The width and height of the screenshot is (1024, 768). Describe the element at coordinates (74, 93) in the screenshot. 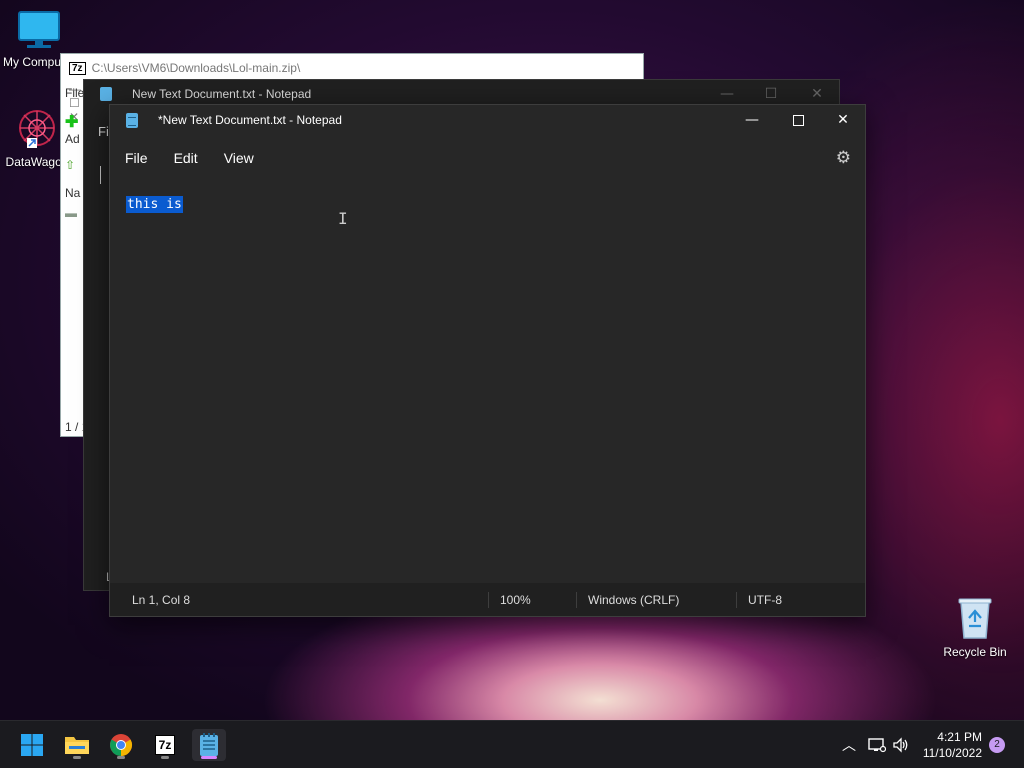

I see `7zip-menu-file: File` at that location.